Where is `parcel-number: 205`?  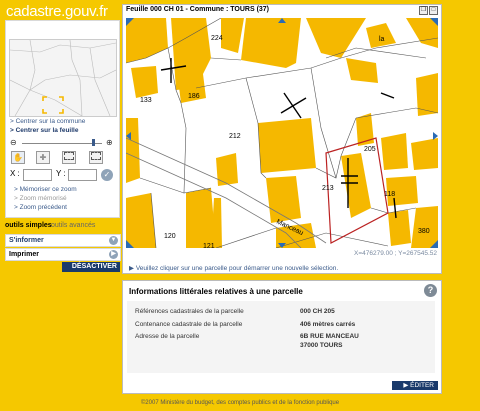 parcel-number: 205 is located at coordinates (370, 149).